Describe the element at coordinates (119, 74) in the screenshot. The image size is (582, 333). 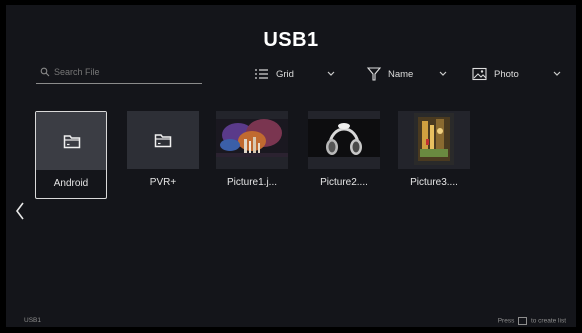
I see `search-input: Search File` at that location.